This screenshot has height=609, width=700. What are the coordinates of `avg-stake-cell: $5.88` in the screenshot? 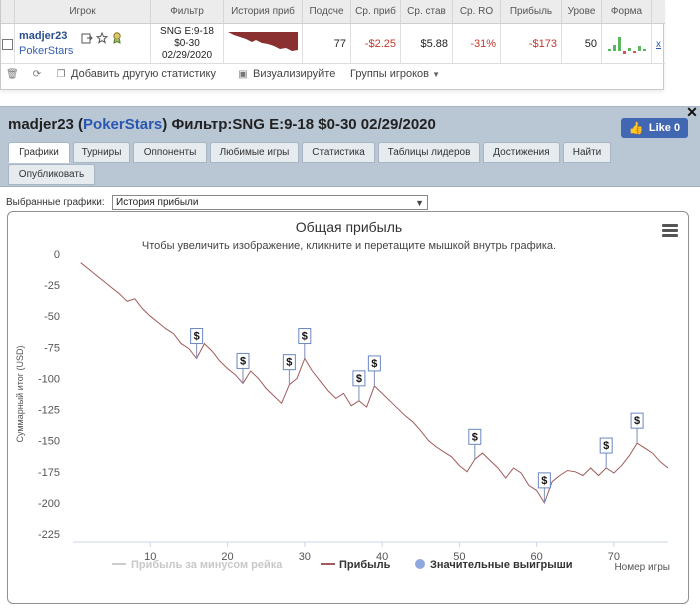 It's located at (427, 44).